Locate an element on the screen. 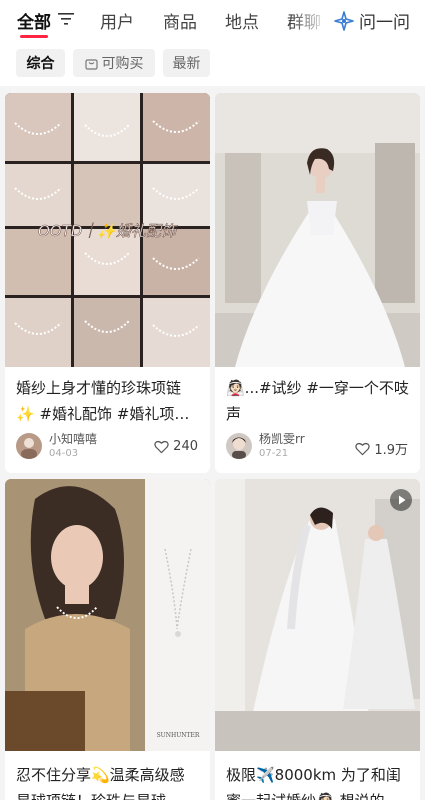 The image size is (425, 800). chip-latest: 最新 is located at coordinates (186, 63).